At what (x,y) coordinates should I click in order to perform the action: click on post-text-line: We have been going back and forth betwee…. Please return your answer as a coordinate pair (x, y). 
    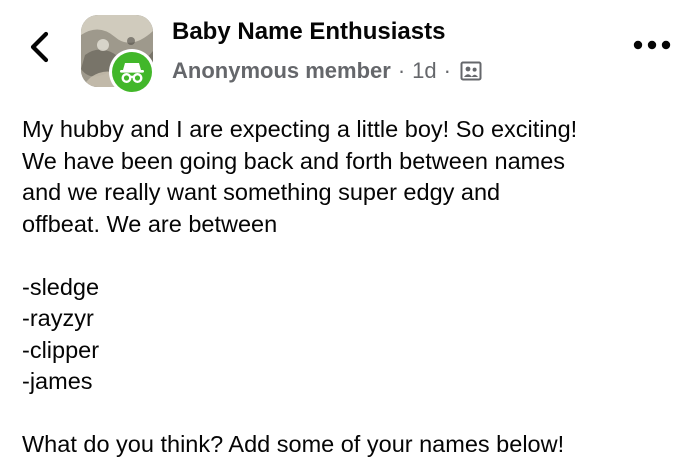
    Looking at the image, I should click on (294, 160).